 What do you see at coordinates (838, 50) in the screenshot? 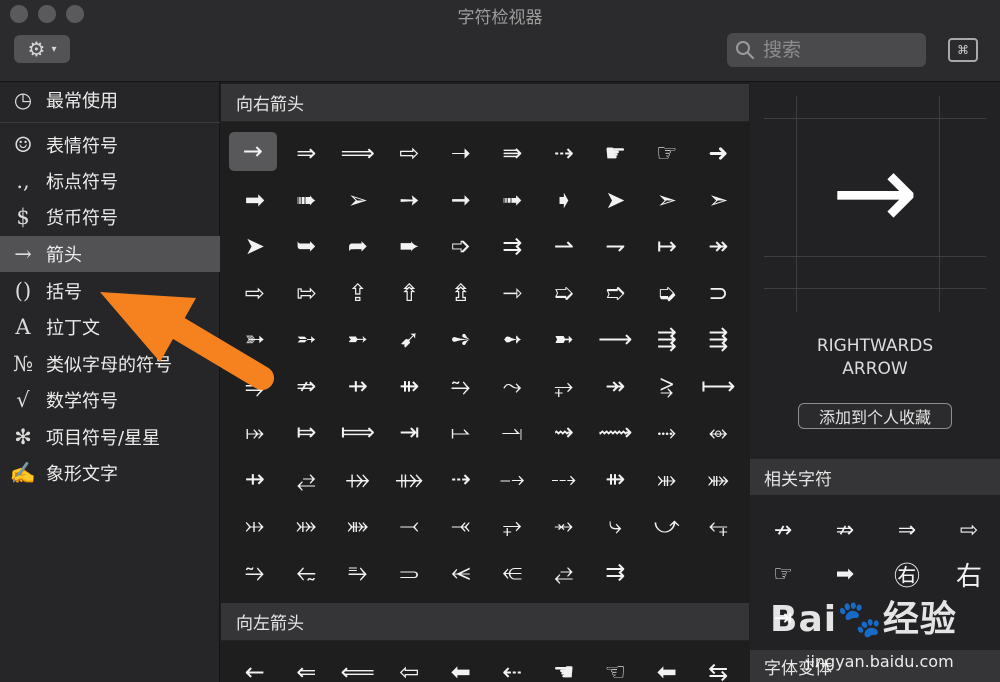
I see `search-input` at bounding box center [838, 50].